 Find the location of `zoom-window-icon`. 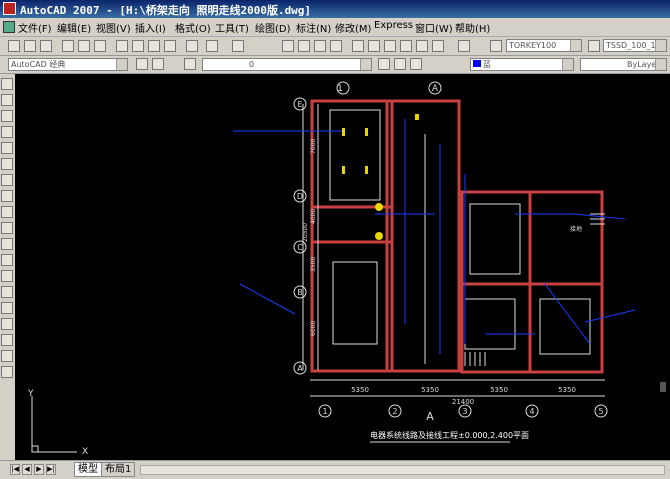

zoom-window-icon is located at coordinates (320, 46).